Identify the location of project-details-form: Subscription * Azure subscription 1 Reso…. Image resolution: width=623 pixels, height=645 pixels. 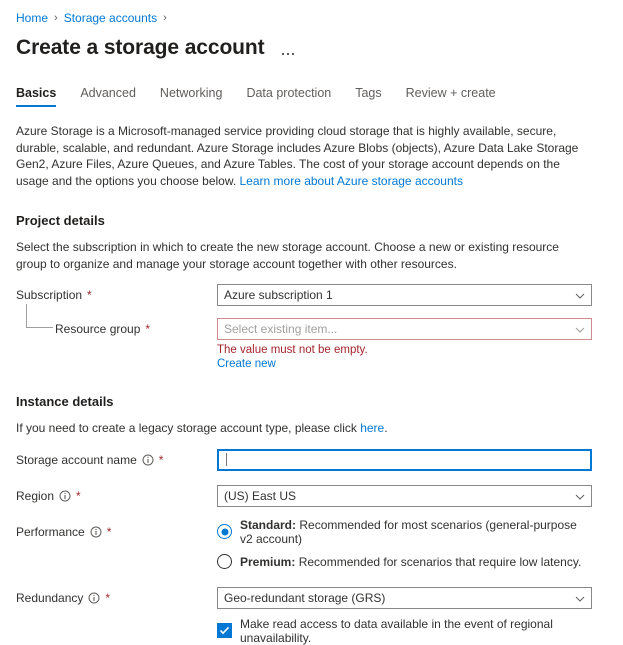
(311, 327).